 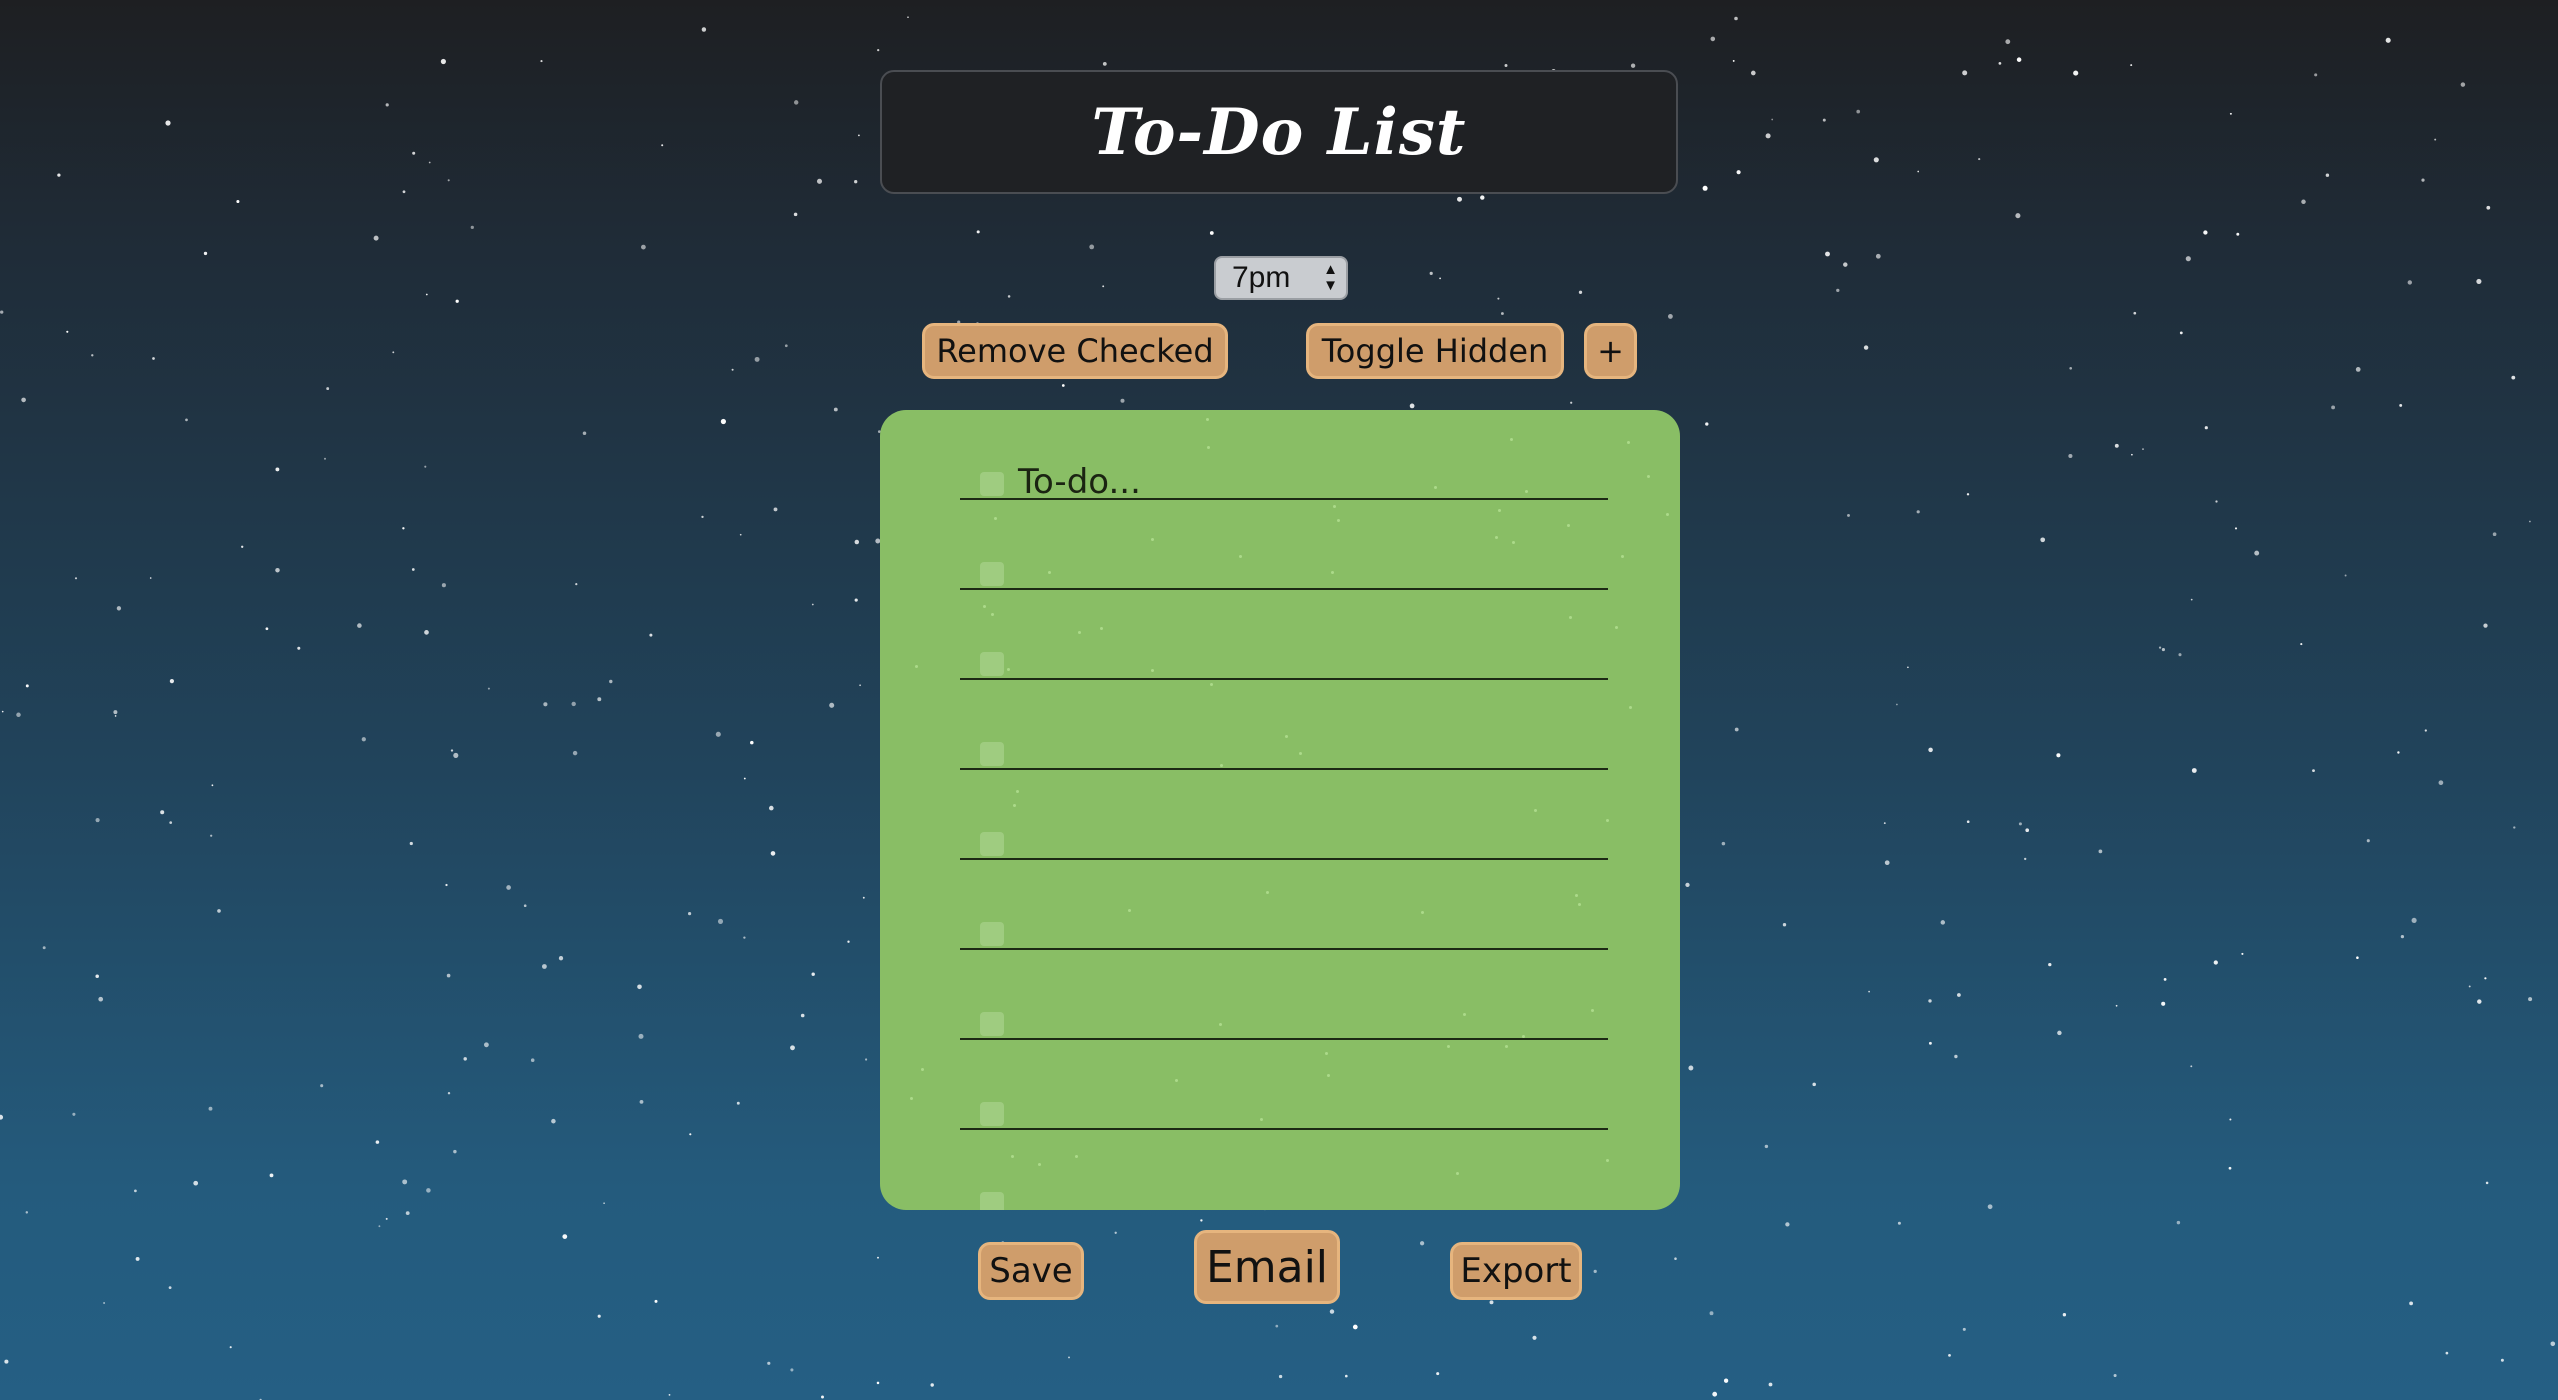 I want to click on title-banner: To-Do List, so click(x=1279, y=132).